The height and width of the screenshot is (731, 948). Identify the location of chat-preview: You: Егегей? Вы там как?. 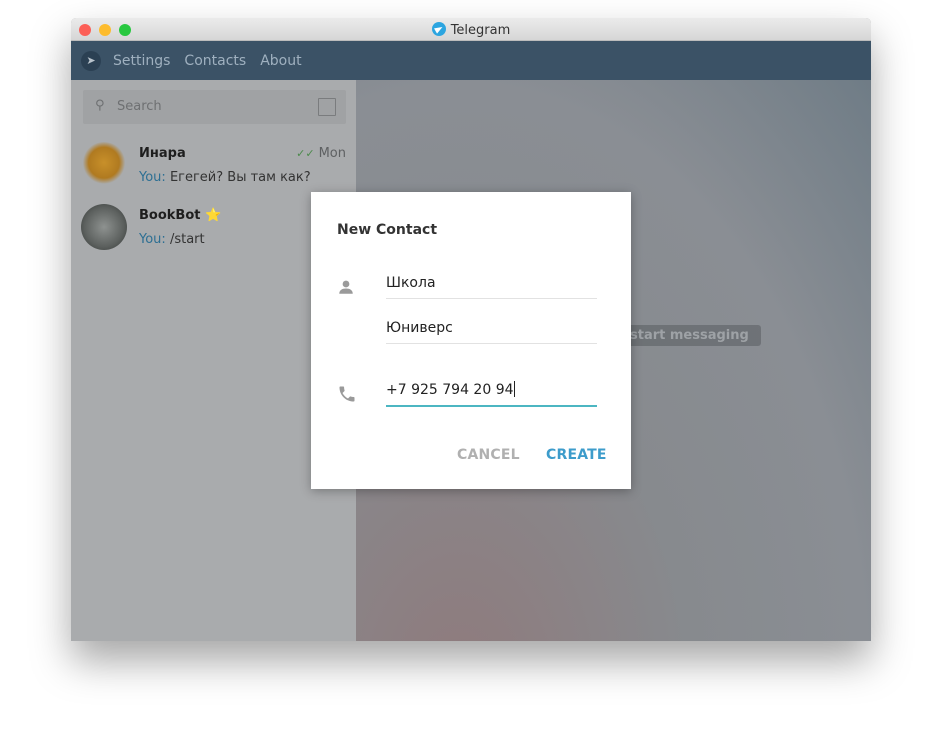
(225, 177).